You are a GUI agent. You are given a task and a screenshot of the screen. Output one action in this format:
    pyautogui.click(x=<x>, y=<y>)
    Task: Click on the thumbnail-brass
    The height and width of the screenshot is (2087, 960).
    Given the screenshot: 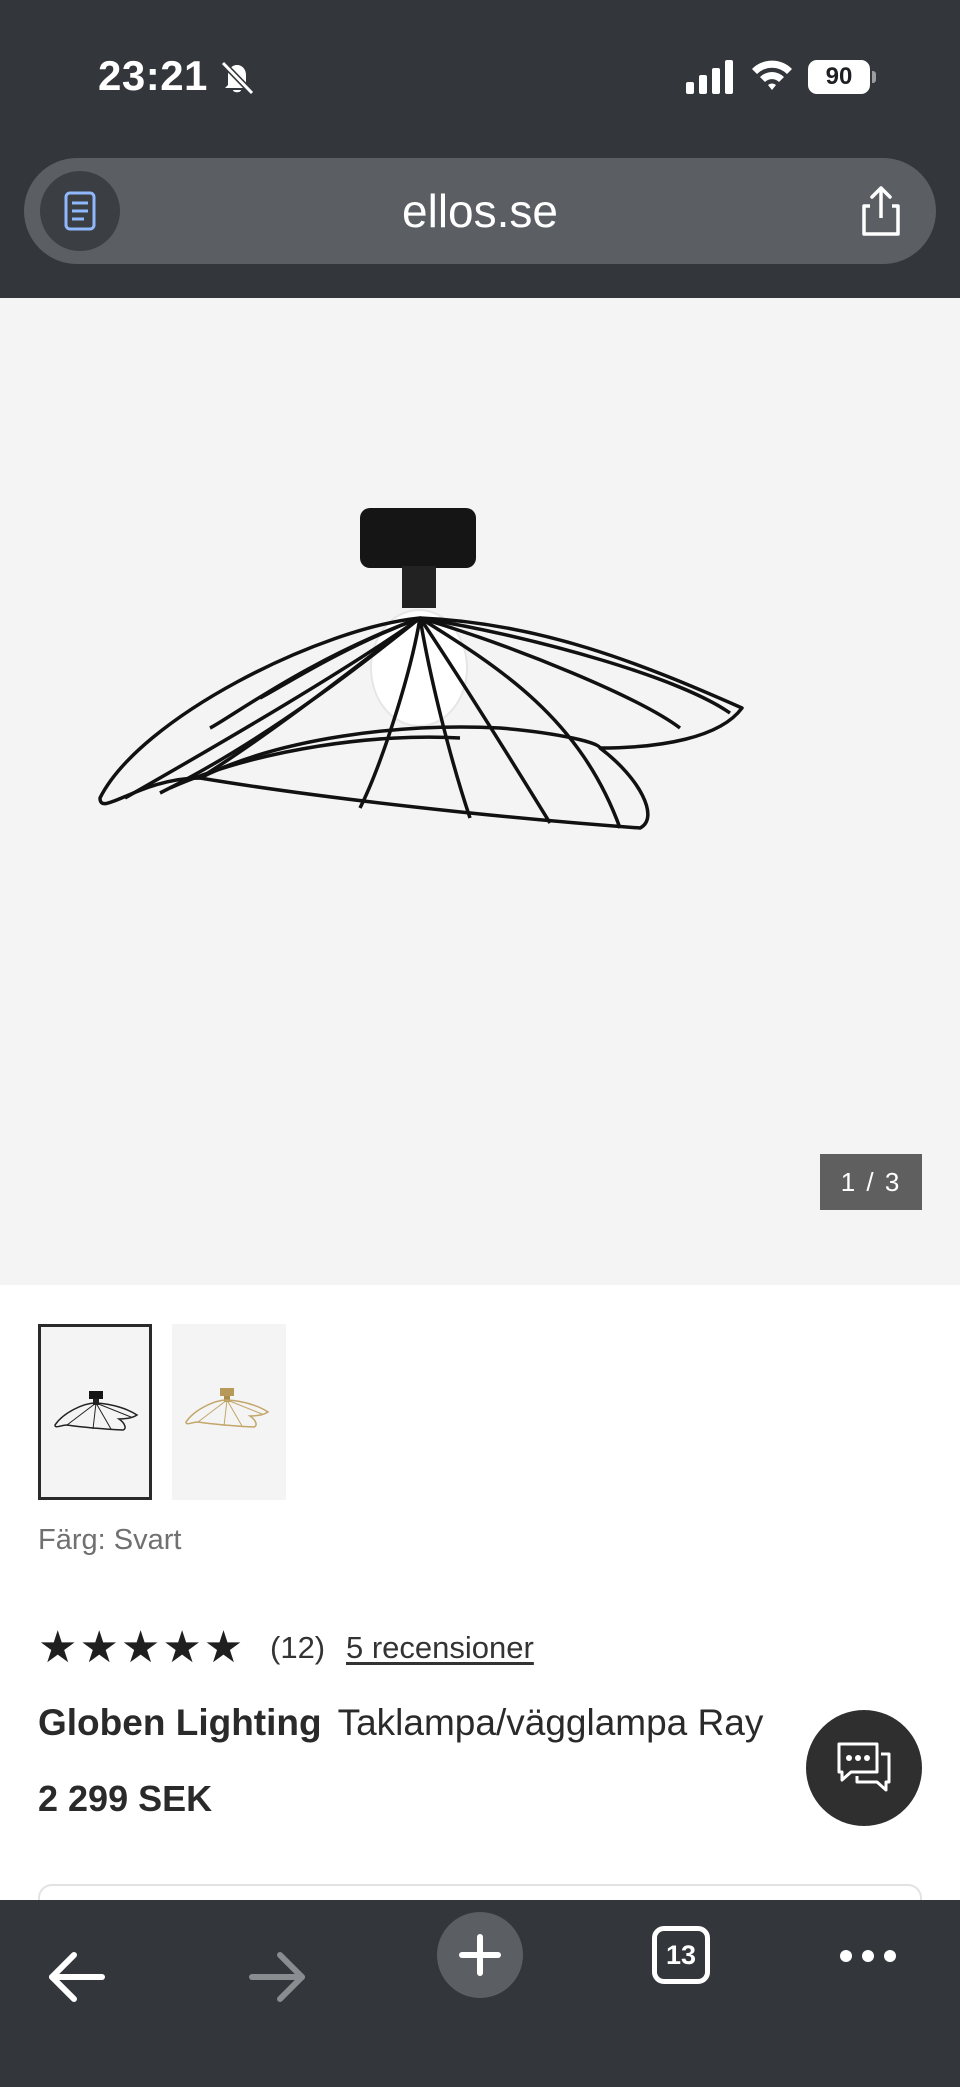 What is the action you would take?
    pyautogui.click(x=229, y=1412)
    